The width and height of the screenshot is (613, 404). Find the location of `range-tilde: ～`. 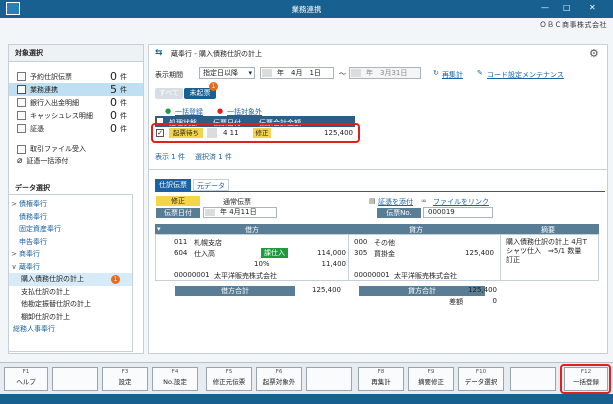

range-tilde: ～ is located at coordinates (342, 74).